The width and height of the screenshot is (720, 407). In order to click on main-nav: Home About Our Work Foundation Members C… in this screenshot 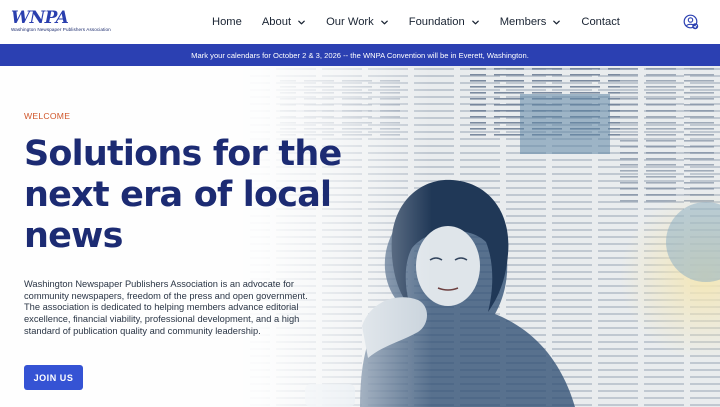, I will do `click(426, 22)`.